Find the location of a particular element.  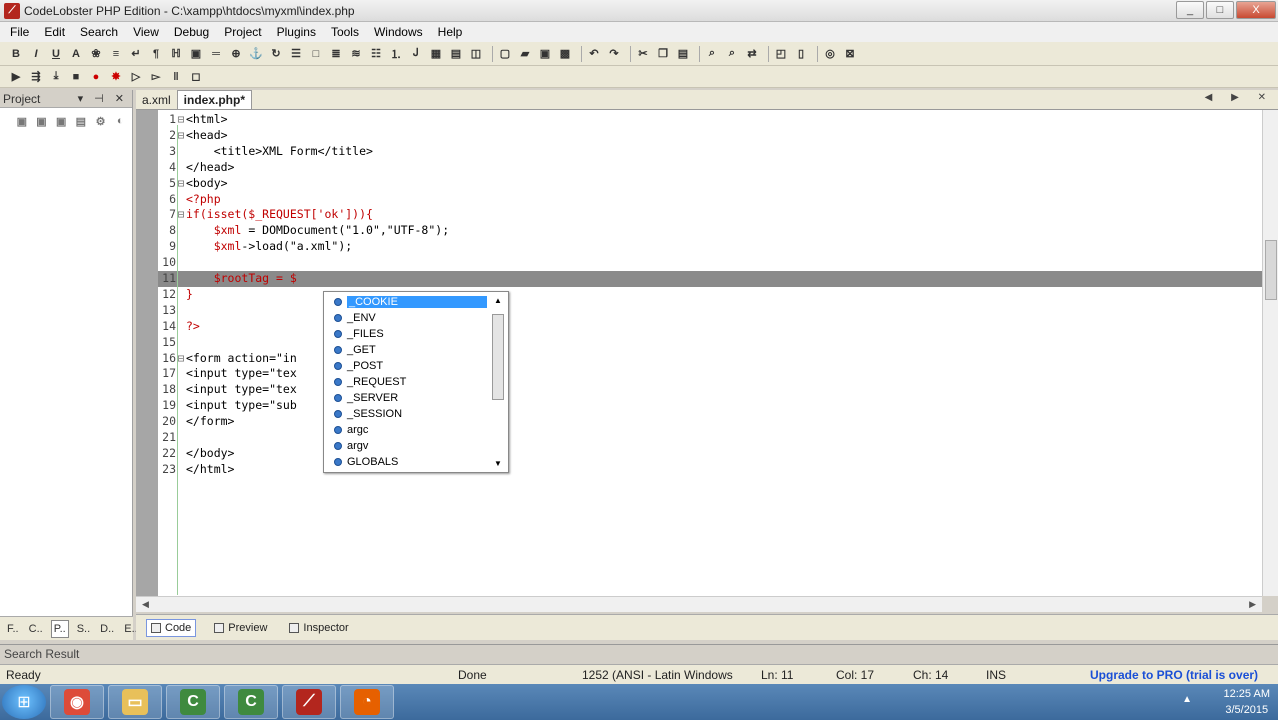

code-line: 10 is located at coordinates (710, 263).